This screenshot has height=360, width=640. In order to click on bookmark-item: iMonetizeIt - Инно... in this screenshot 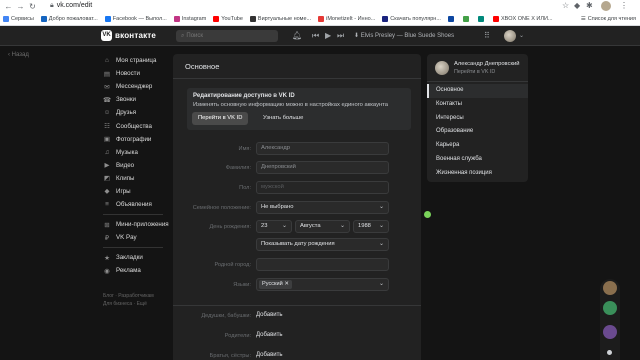, I will do `click(346, 19)`.